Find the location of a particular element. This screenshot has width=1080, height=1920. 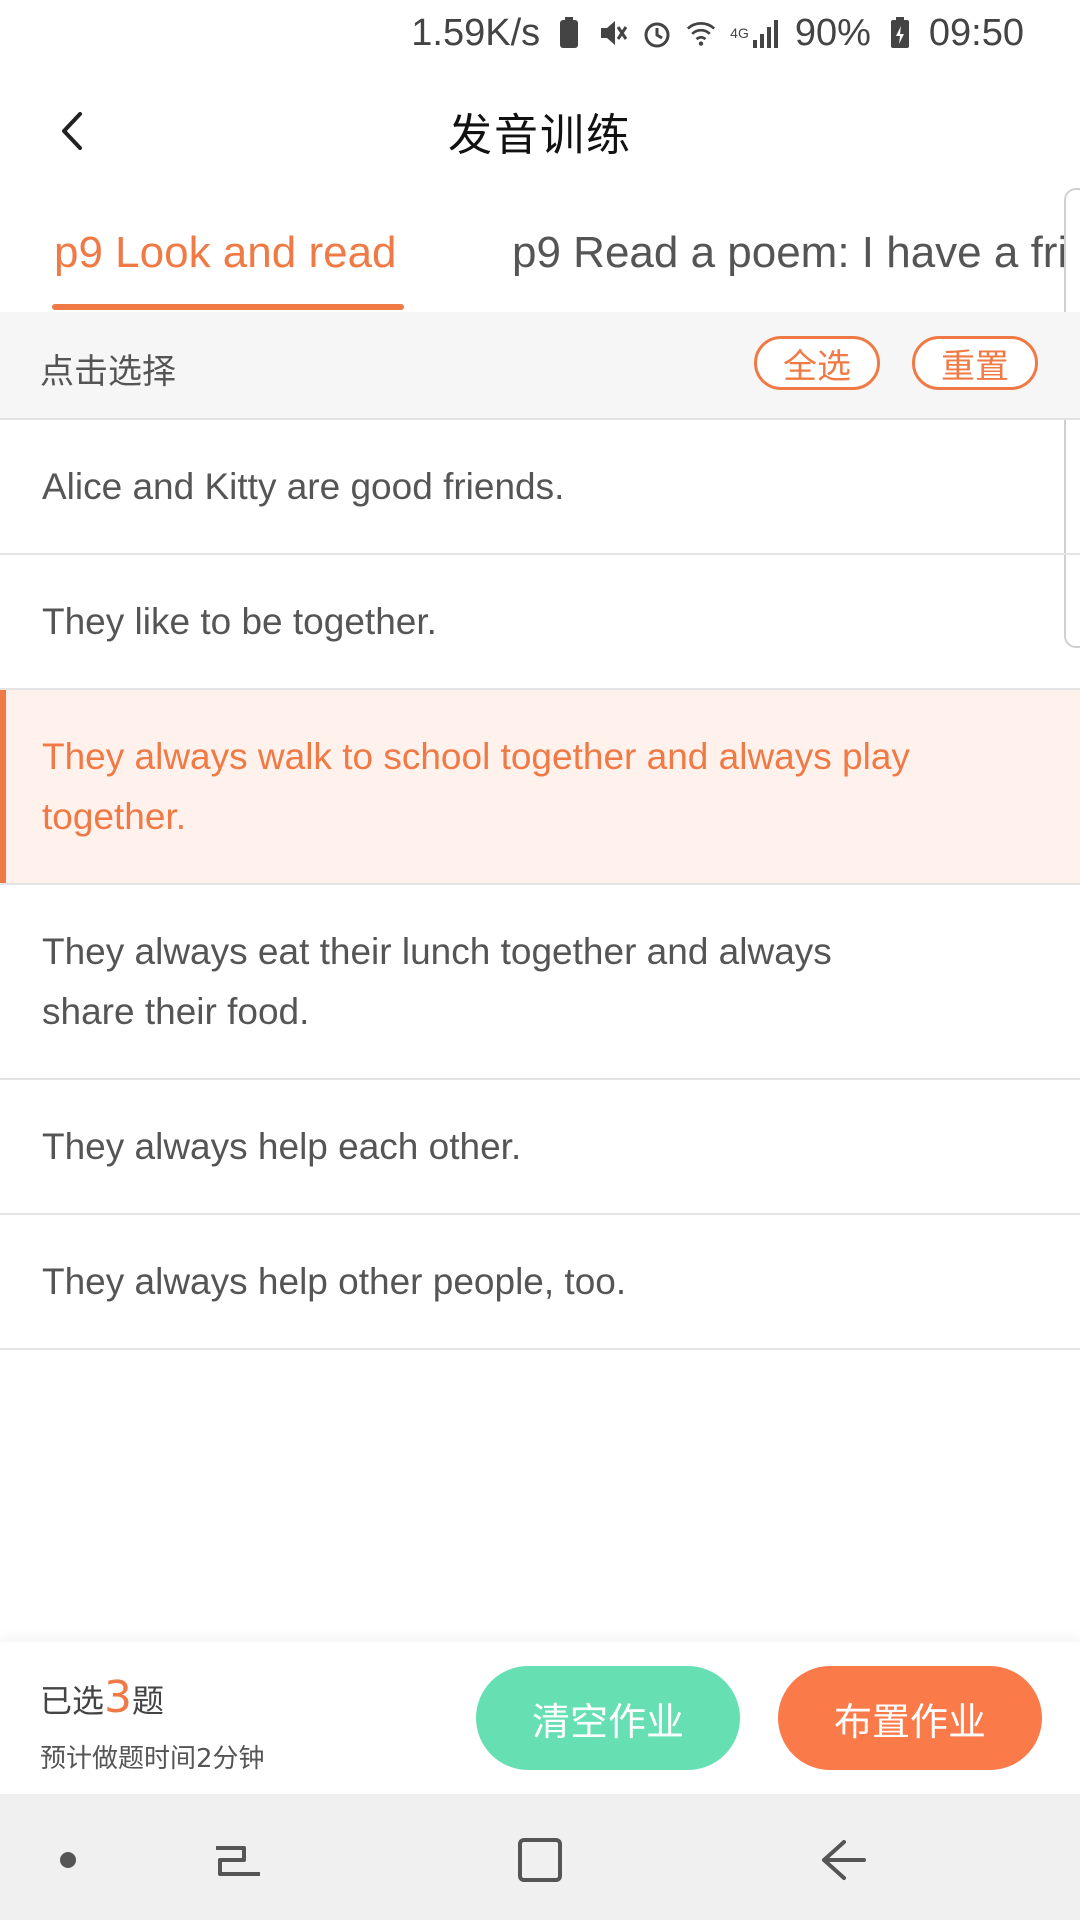

active-tab-indicator is located at coordinates (228, 307).